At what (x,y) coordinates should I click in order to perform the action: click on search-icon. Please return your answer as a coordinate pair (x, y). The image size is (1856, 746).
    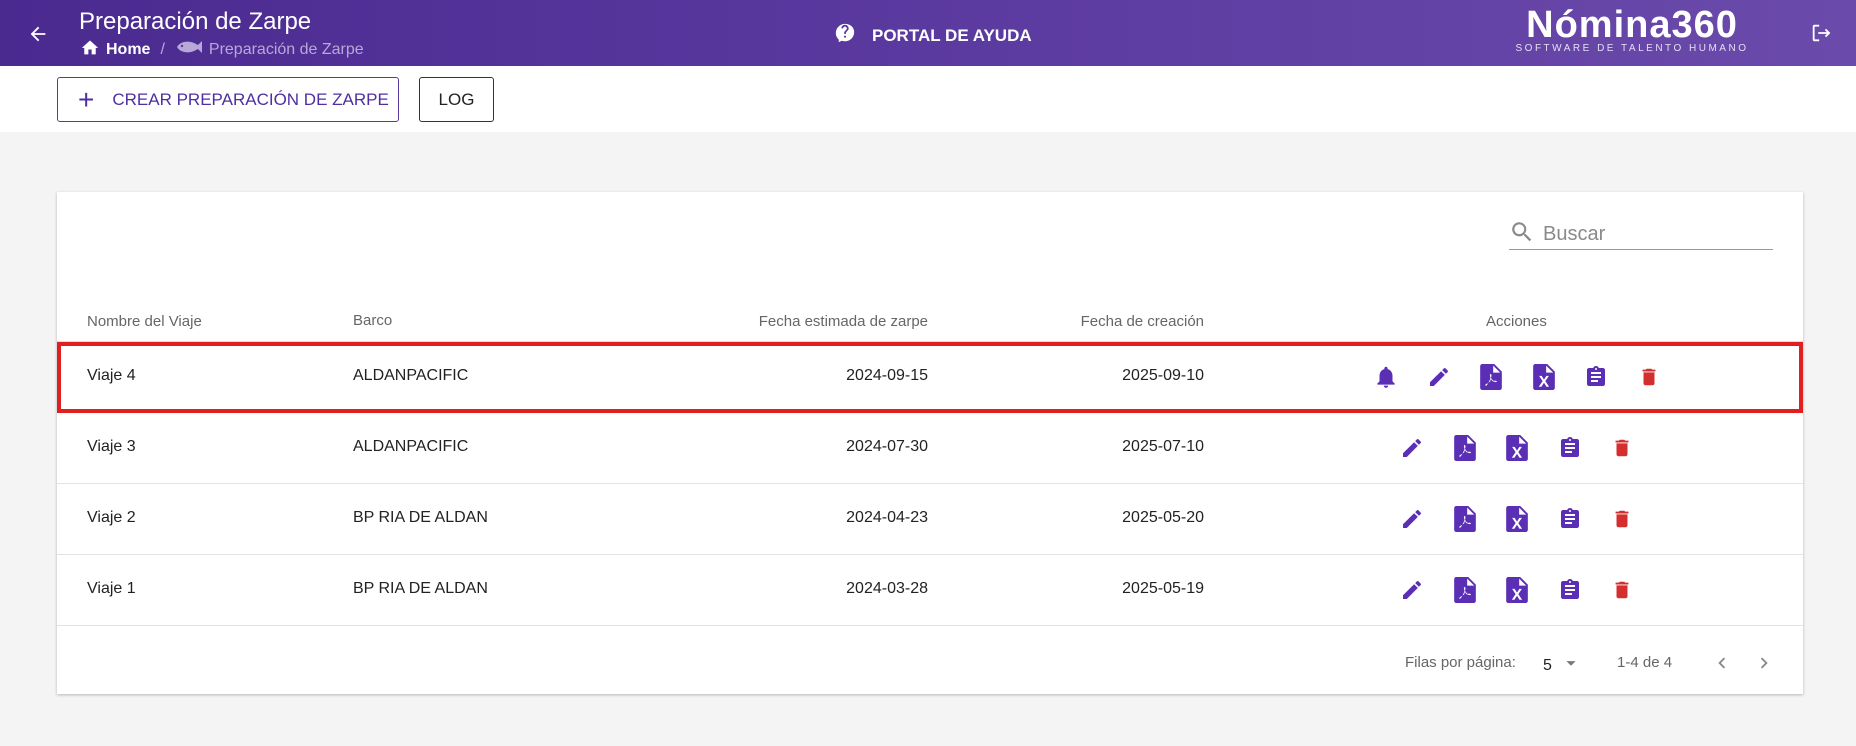
    Looking at the image, I should click on (1522, 234).